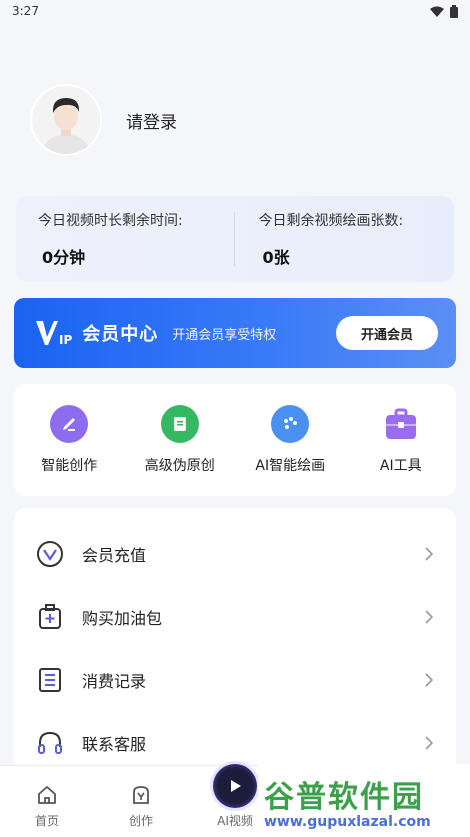 The height and width of the screenshot is (837, 470). I want to click on drawing-value: 0张, so click(276, 257).